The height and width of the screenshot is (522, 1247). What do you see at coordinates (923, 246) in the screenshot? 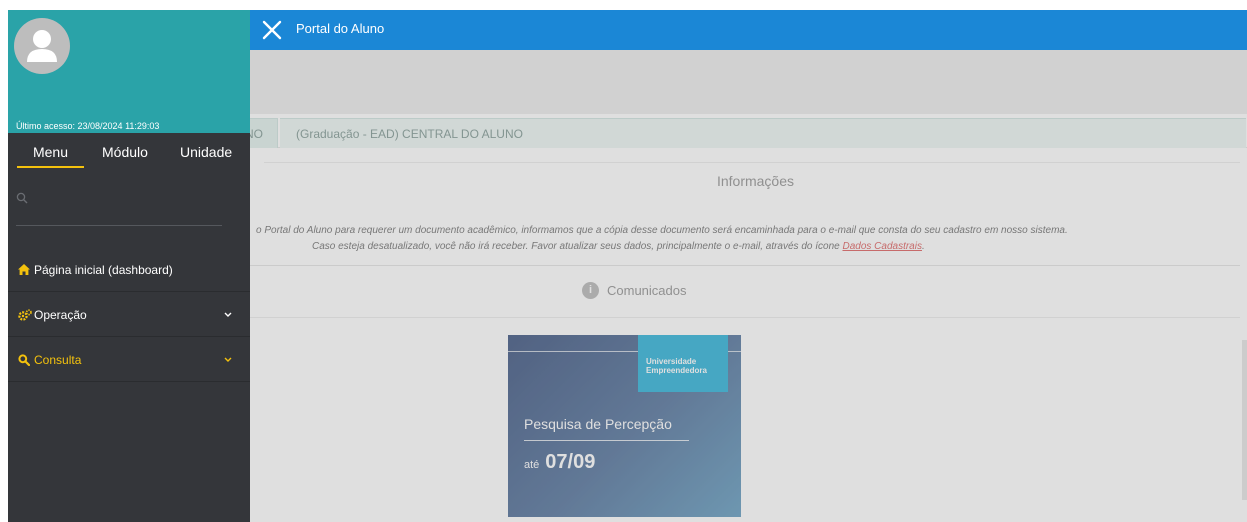
I see `notice-end: .` at bounding box center [923, 246].